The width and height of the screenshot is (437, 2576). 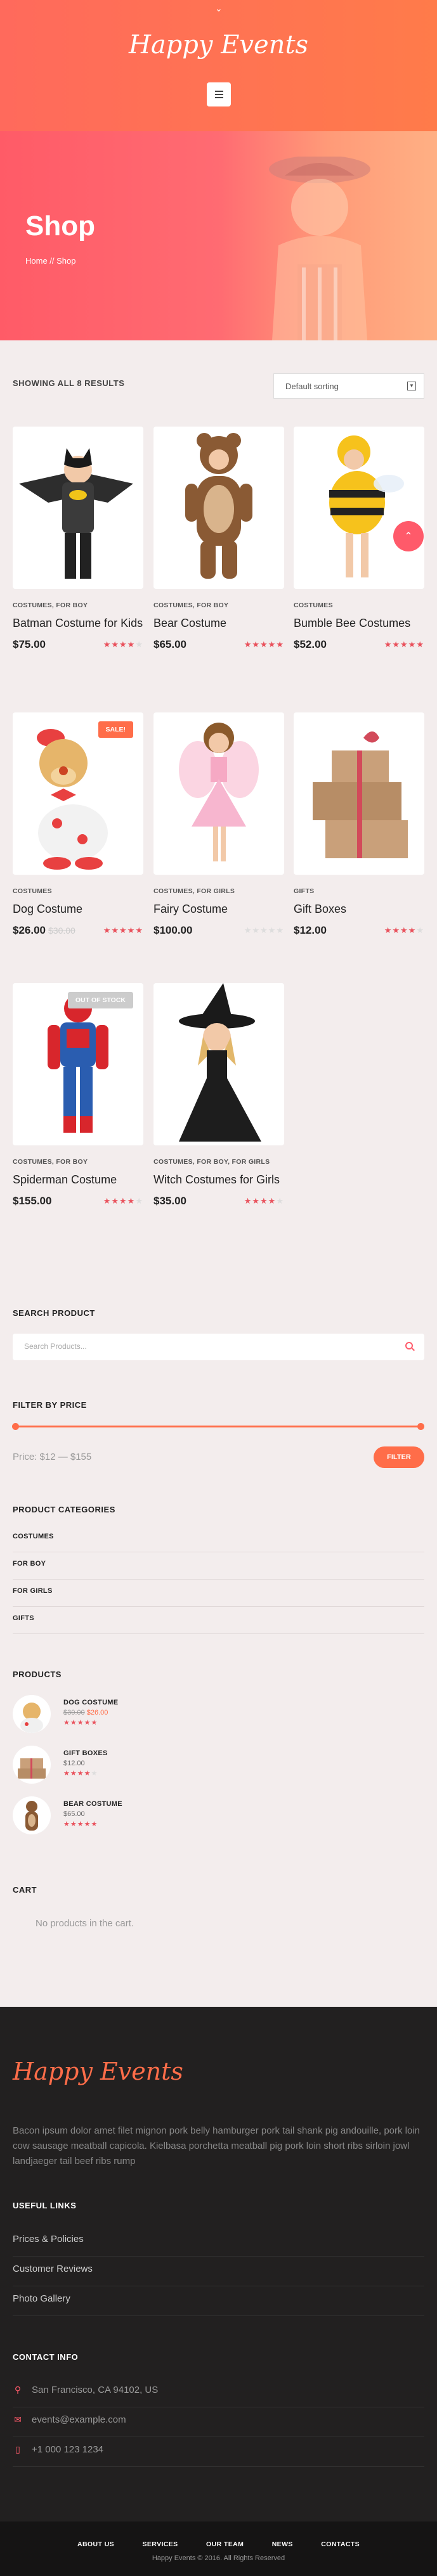 I want to click on categories-title: PRODUCT CATEGORIES, so click(x=64, y=1509).